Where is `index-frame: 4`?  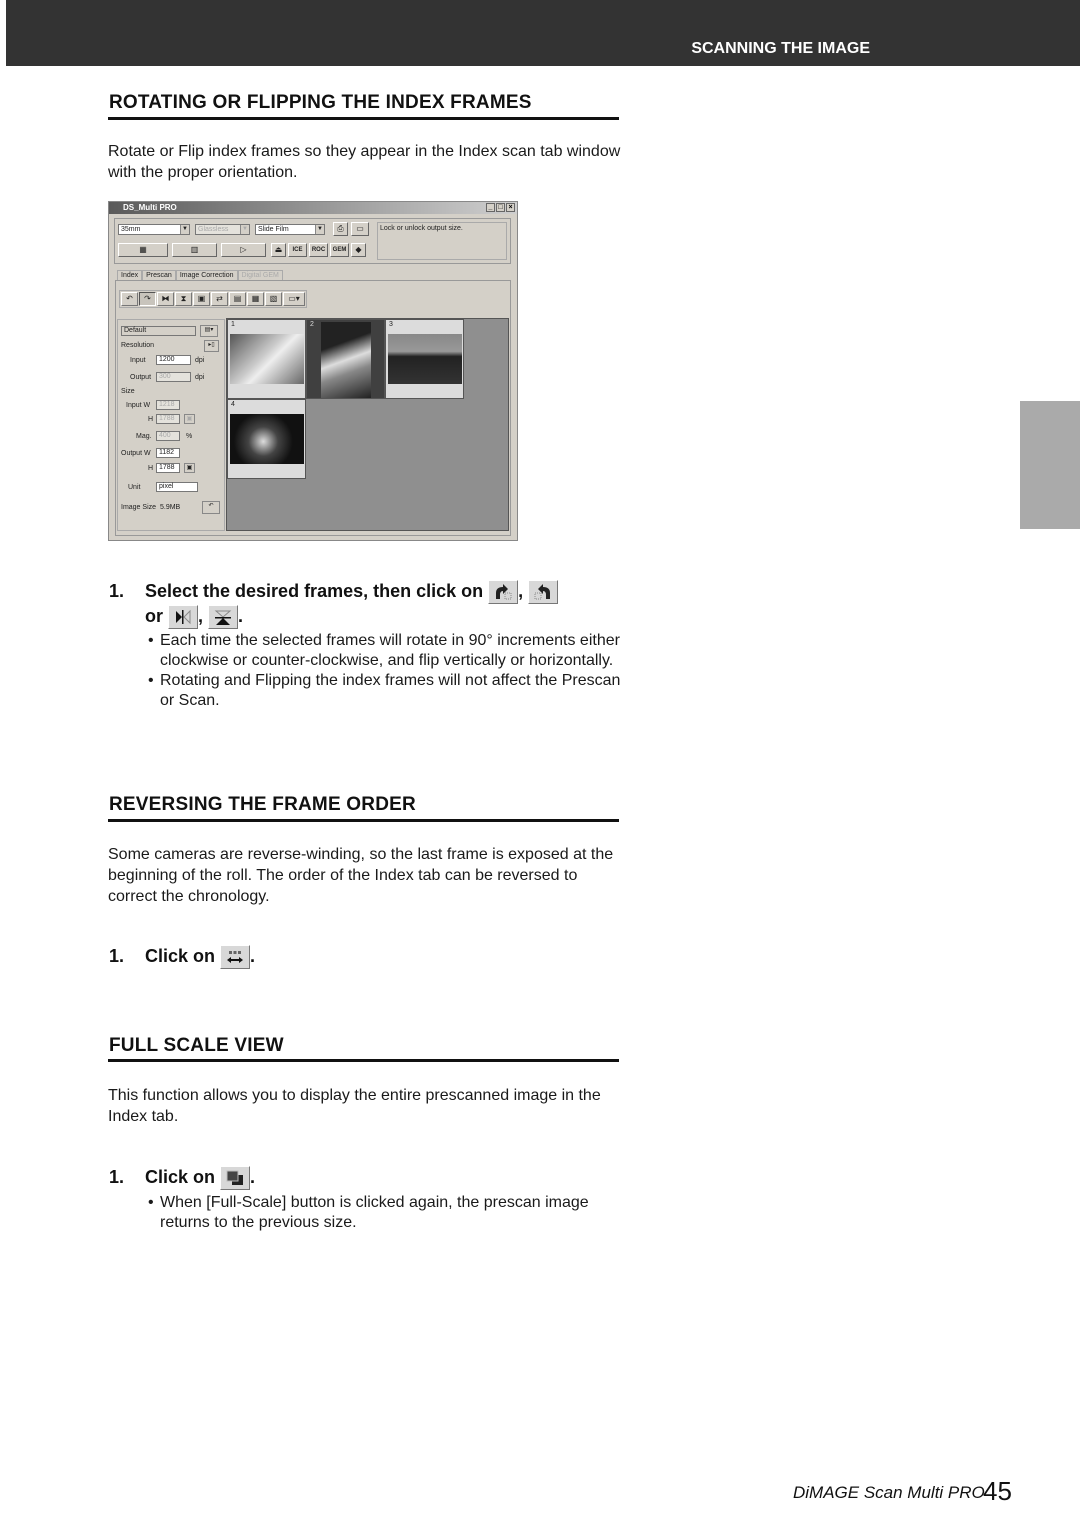 index-frame: 4 is located at coordinates (266, 439).